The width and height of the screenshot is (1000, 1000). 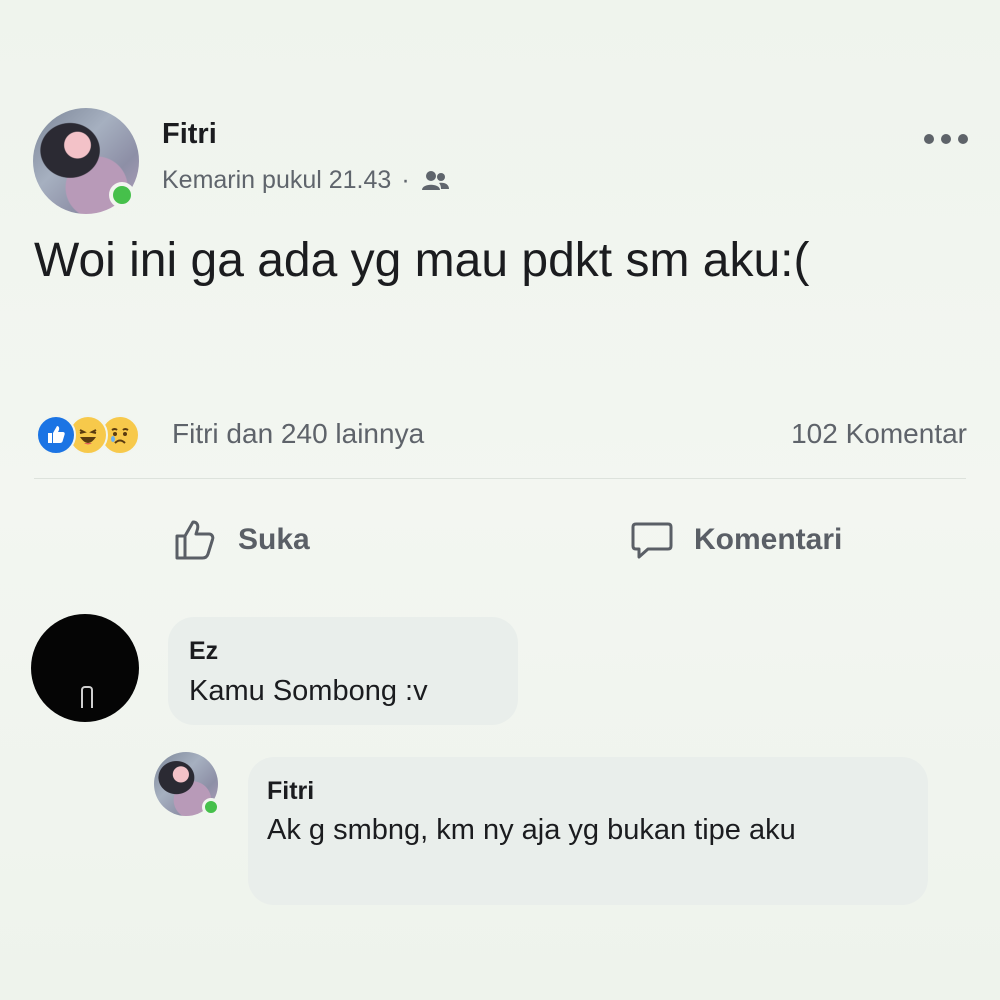 What do you see at coordinates (122, 195) in the screenshot?
I see `online-status-dot` at bounding box center [122, 195].